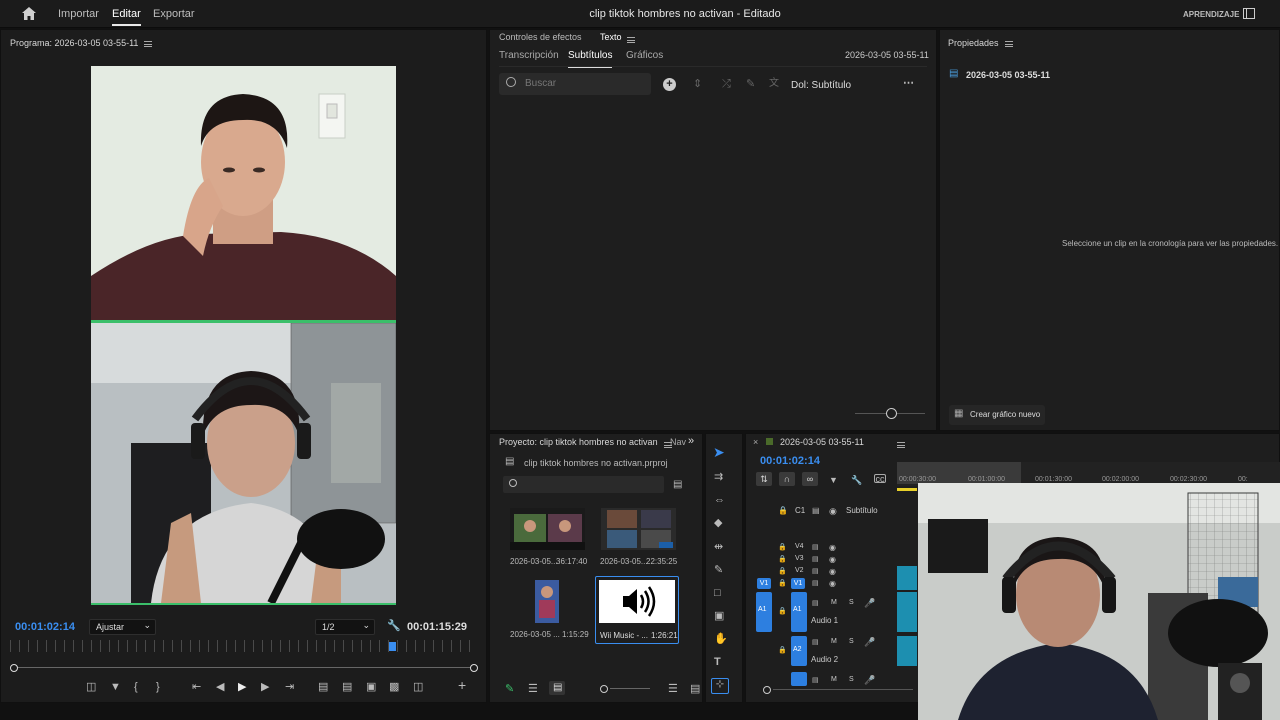 The height and width of the screenshot is (720, 1280). Describe the element at coordinates (1211, 14) in the screenshot. I see `learning-button: APRENDIZAJE` at that location.